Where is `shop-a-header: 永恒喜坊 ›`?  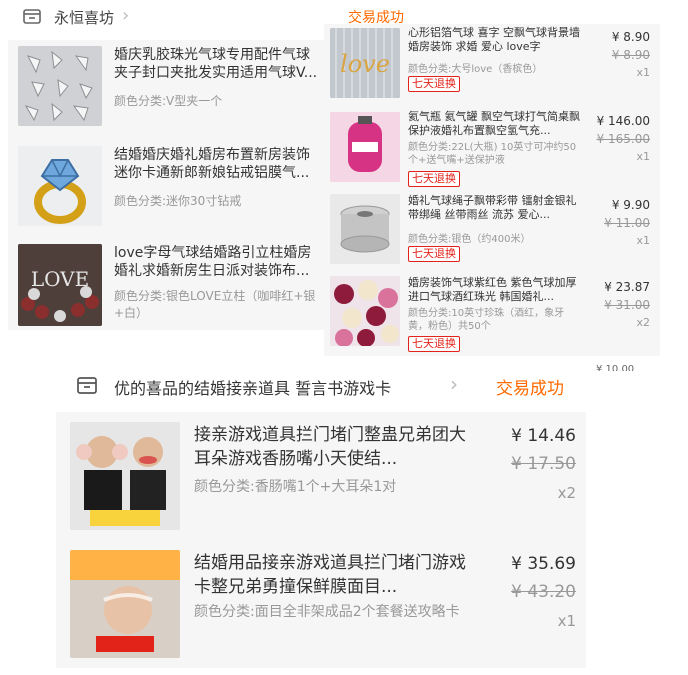 shop-a-header: 永恒喜坊 › is located at coordinates (165, 18).